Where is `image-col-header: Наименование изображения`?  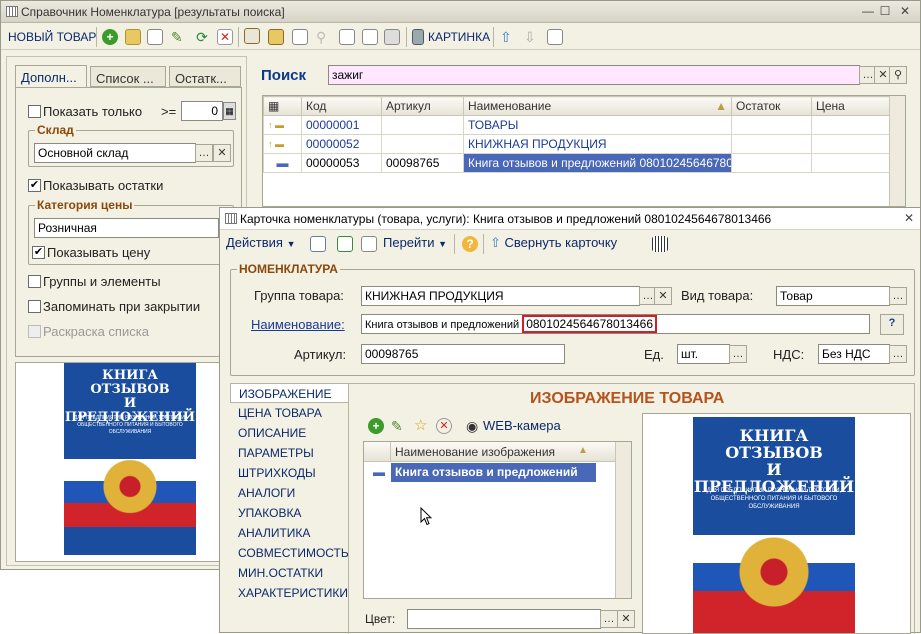 image-col-header: Наименование изображения is located at coordinates (475, 452).